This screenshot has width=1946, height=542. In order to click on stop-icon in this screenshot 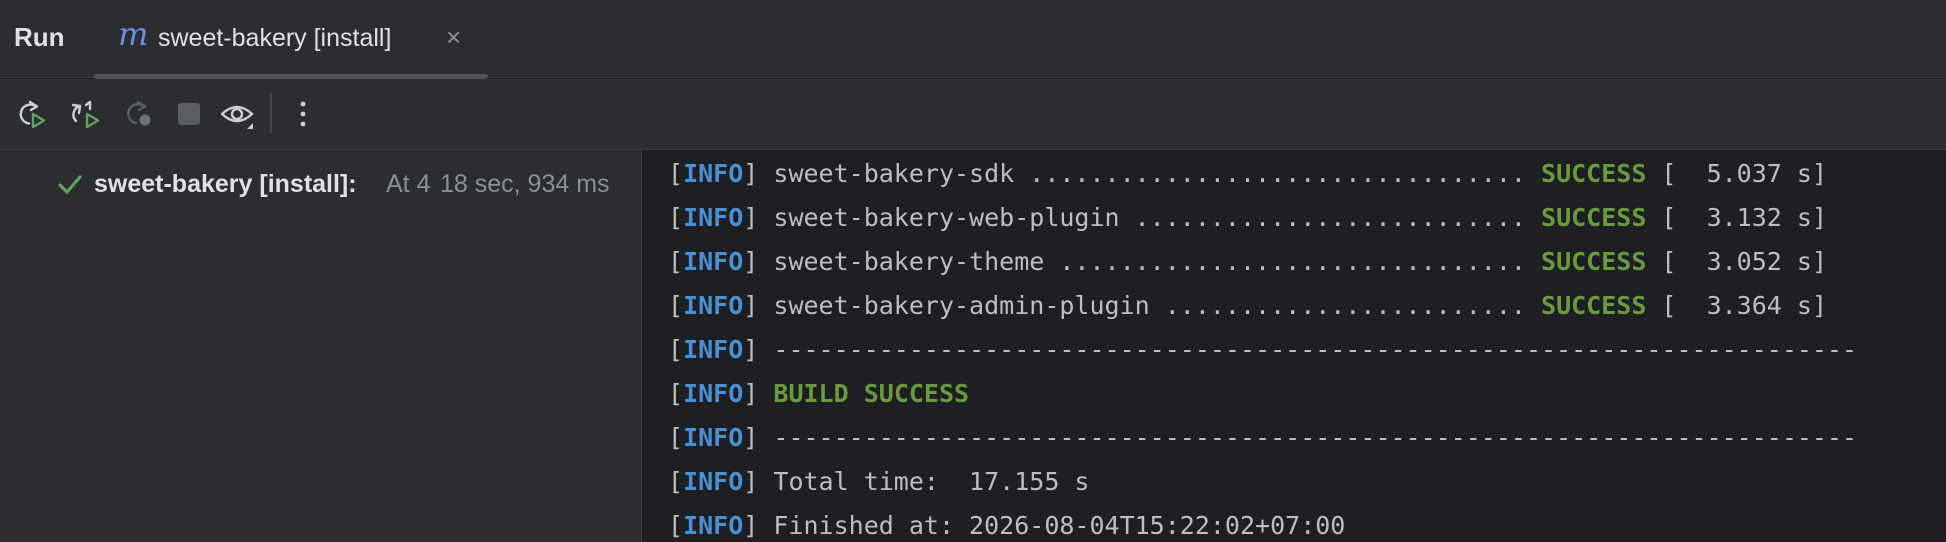, I will do `click(189, 114)`.